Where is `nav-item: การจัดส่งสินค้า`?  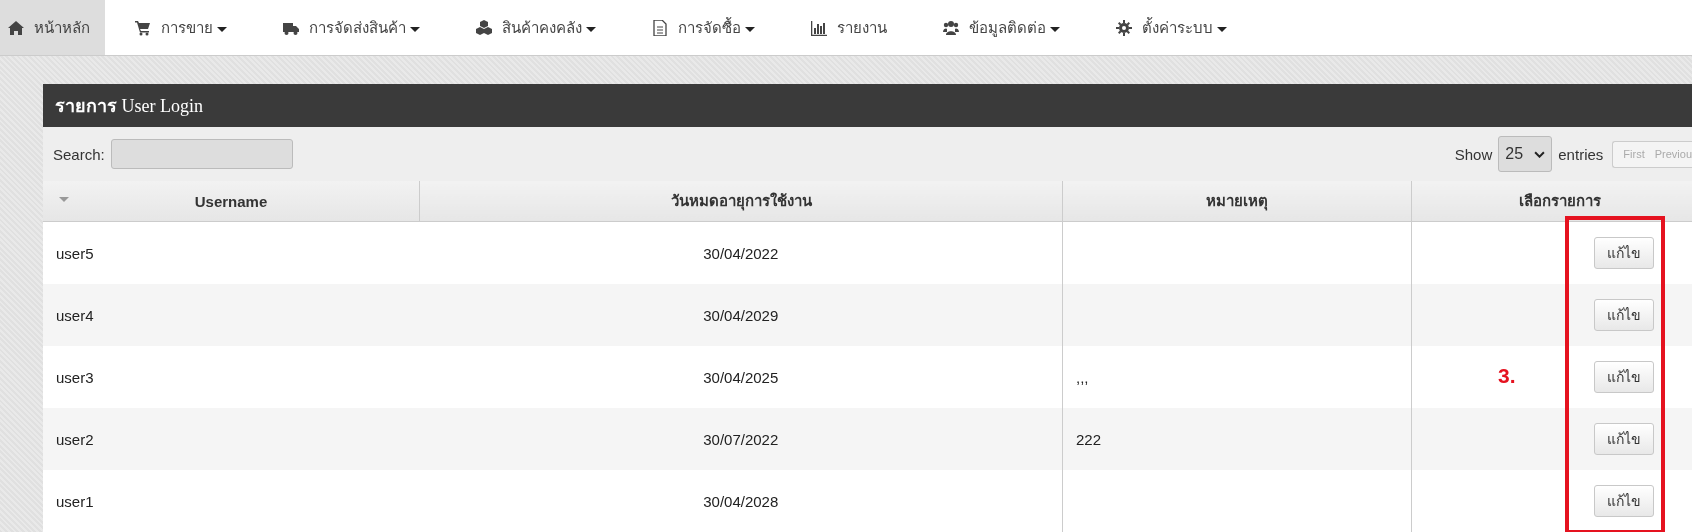
nav-item: การจัดส่งสินค้า is located at coordinates (351, 27).